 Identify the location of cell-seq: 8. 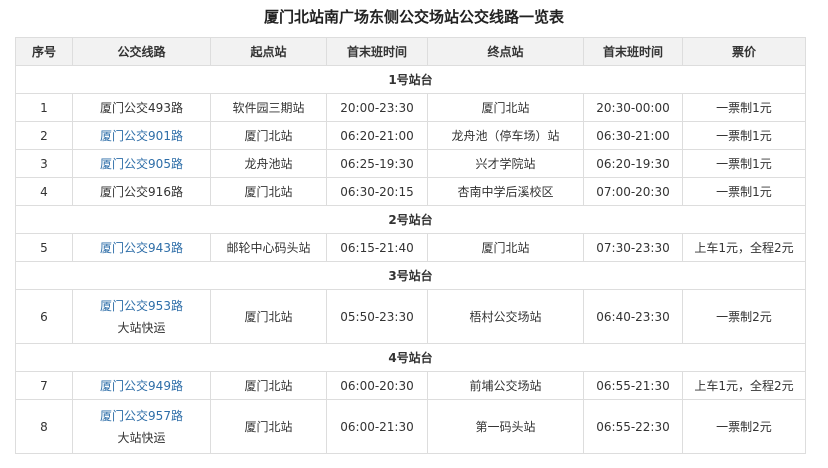
(44, 426).